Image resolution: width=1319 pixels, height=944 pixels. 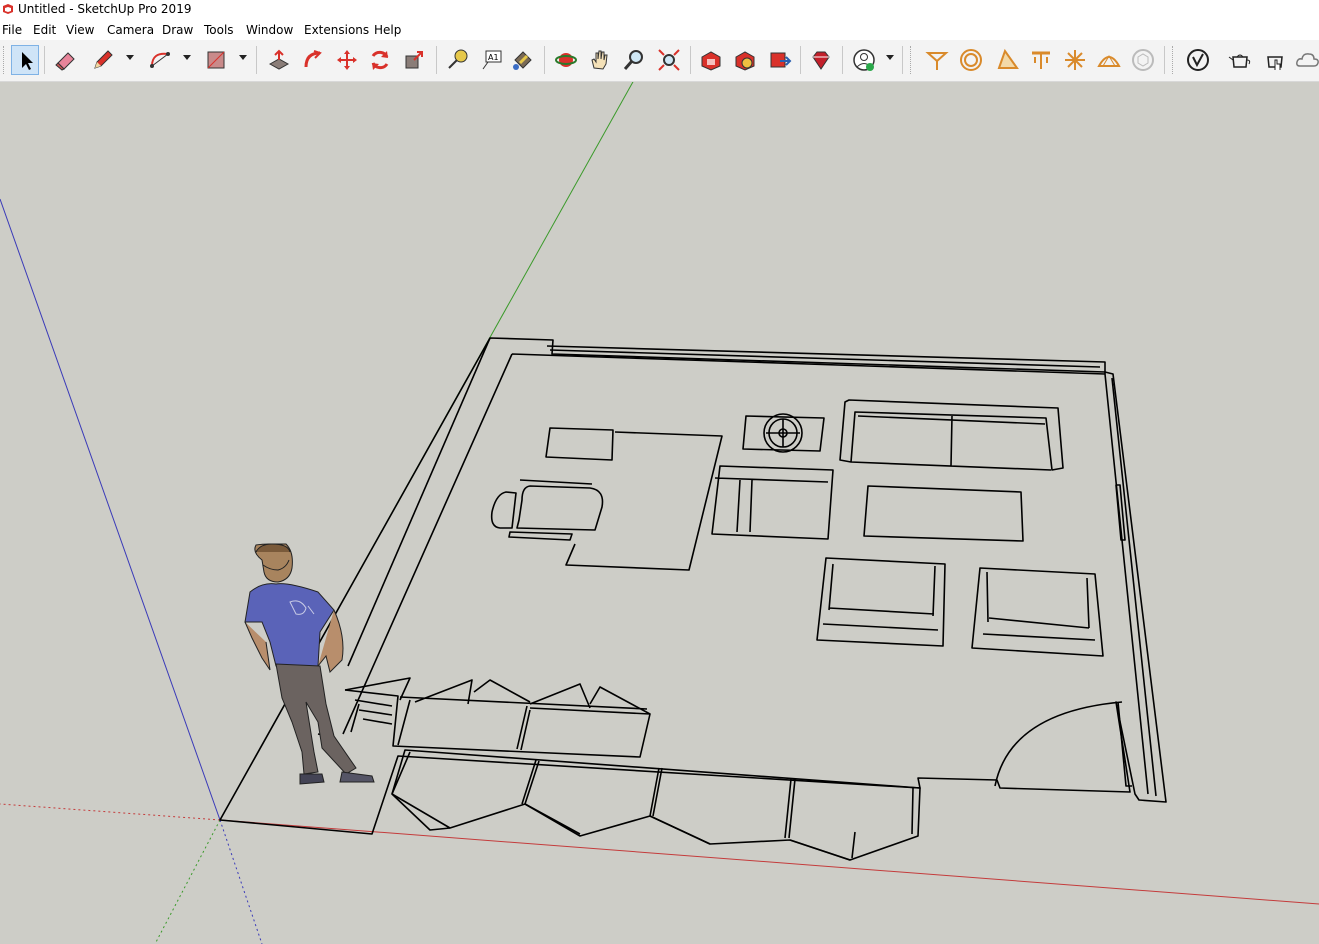 I want to click on flip-edge-button, so click(x=1143, y=60).